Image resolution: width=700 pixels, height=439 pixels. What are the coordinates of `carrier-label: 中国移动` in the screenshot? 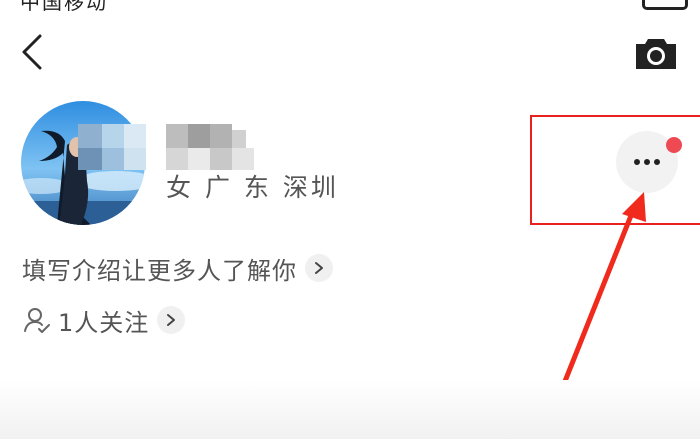 It's located at (64, 7).